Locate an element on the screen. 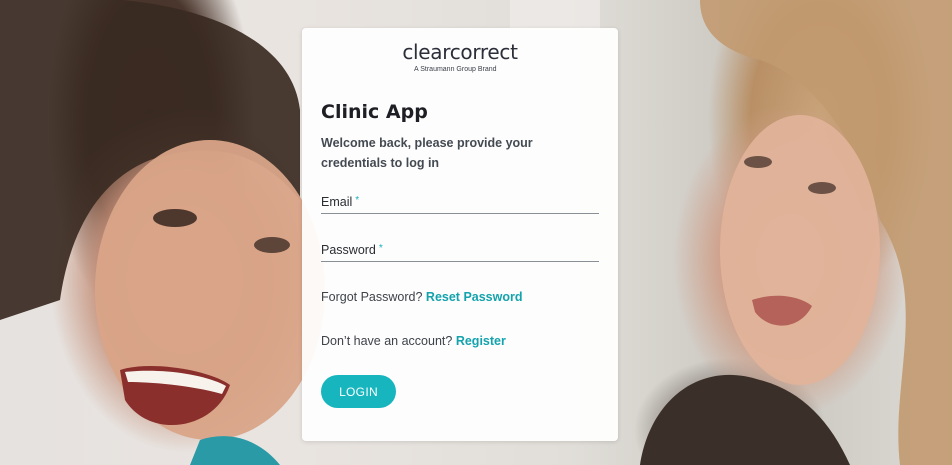 The height and width of the screenshot is (465, 952). password-input is located at coordinates (462, 252).